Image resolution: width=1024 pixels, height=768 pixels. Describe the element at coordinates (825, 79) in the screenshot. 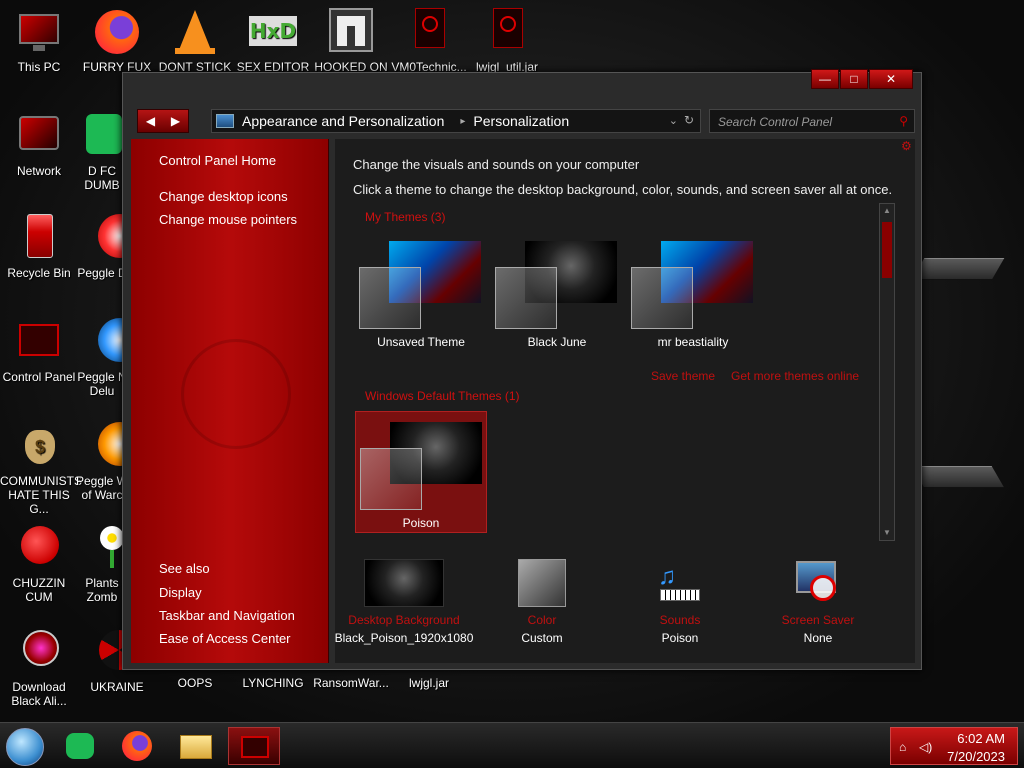

I see `minimize-button: —` at that location.